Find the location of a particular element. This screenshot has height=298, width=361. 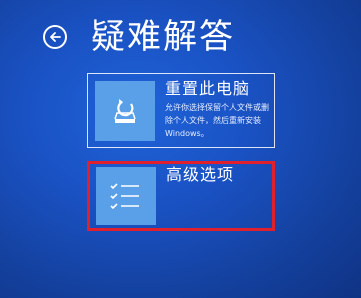

reset-pc-option: 重置此电脑 允许你选择保留个人文件或删除个人文件，然后重新安装 Windows。 is located at coordinates (181, 110).